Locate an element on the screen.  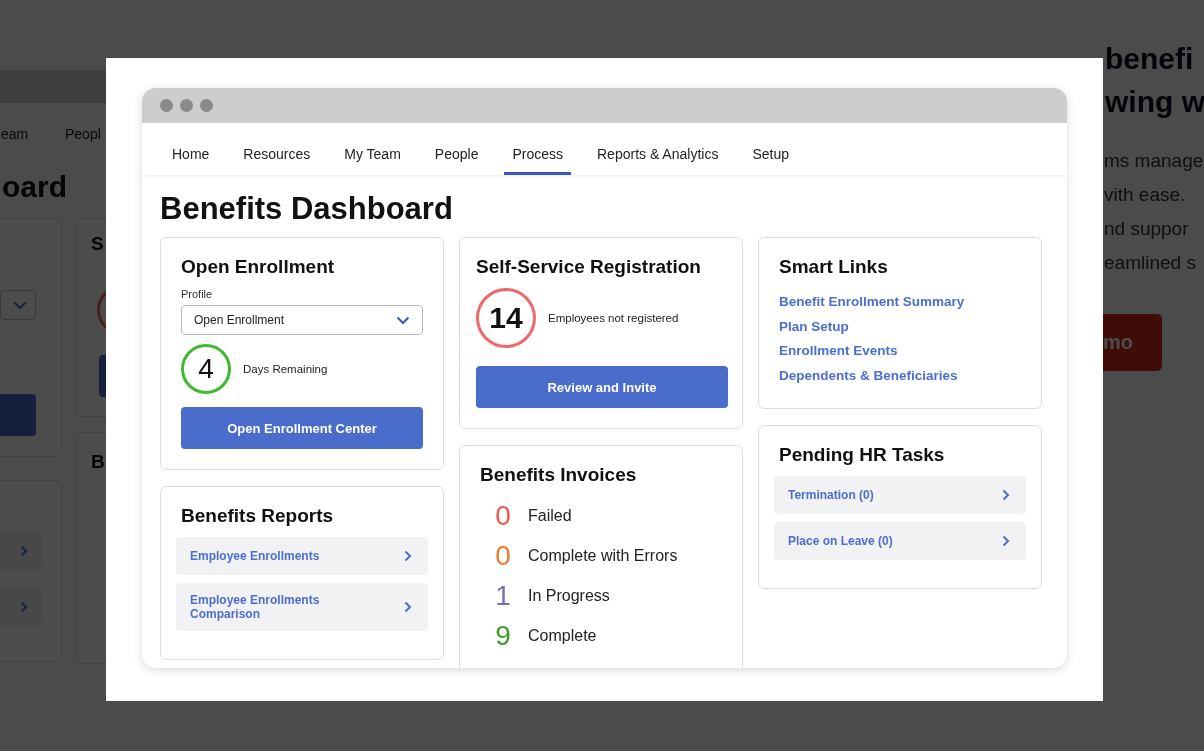
link: Enrollment Events is located at coordinates (900, 351).